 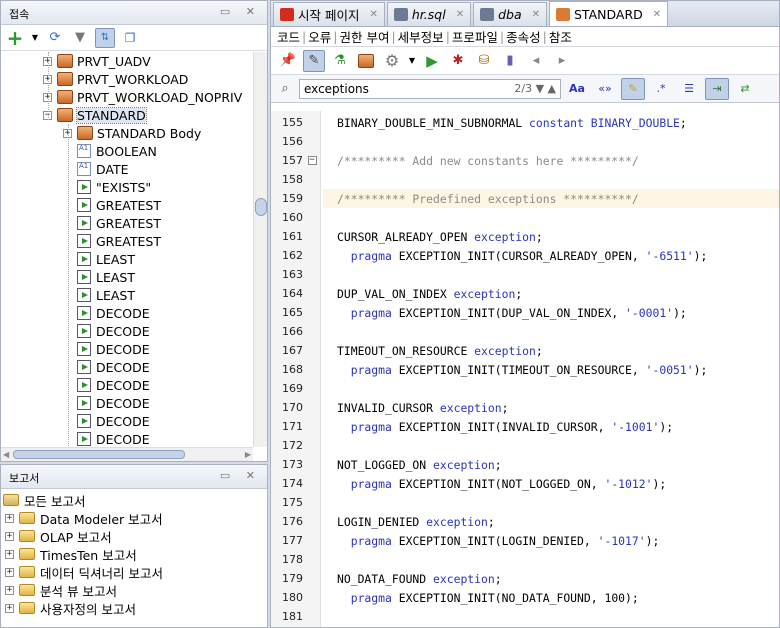 What do you see at coordinates (525, 521) in the screenshot?
I see `code-line: 176 LOGIN_DENIED exception;` at bounding box center [525, 521].